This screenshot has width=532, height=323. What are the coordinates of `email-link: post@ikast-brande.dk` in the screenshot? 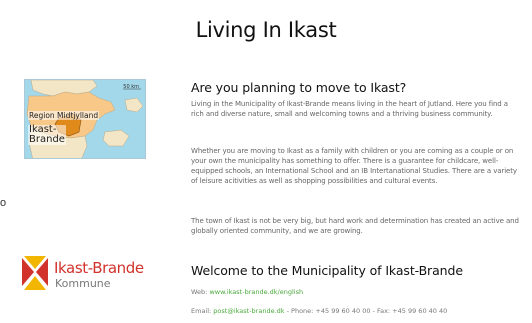 It's located at (248, 311).